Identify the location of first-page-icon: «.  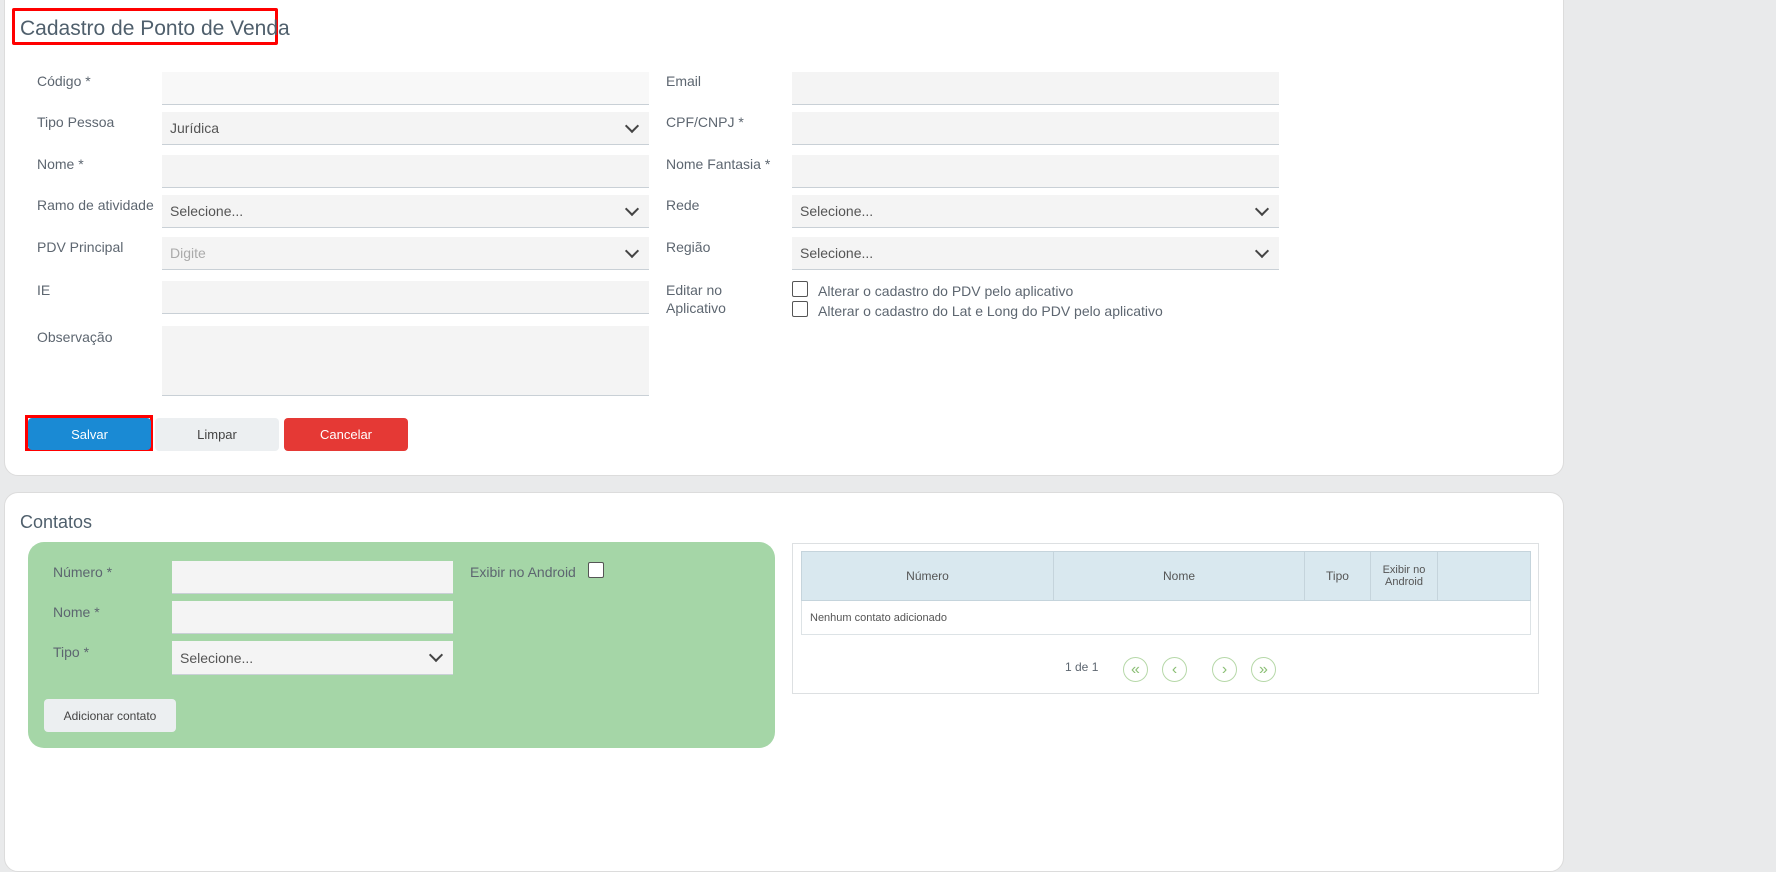
(1135, 669).